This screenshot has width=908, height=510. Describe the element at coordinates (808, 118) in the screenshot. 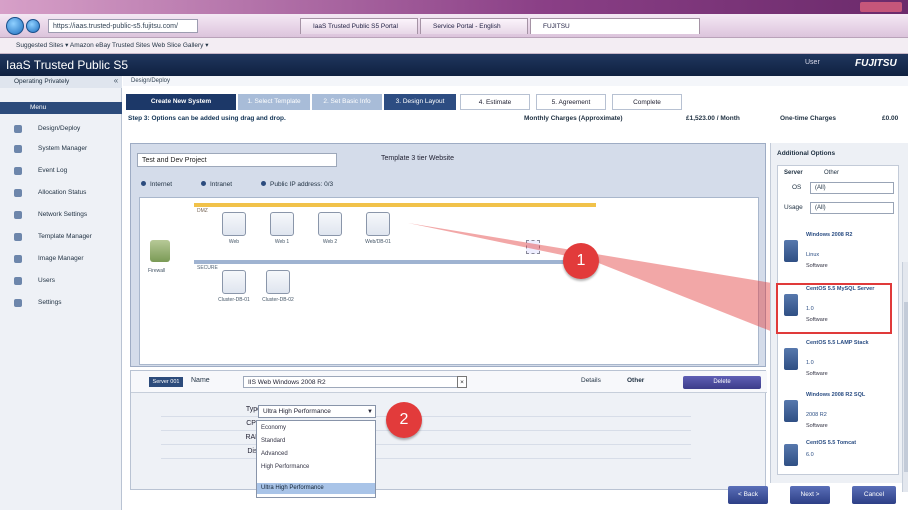

I see `onetime-label: One-time Charges` at that location.